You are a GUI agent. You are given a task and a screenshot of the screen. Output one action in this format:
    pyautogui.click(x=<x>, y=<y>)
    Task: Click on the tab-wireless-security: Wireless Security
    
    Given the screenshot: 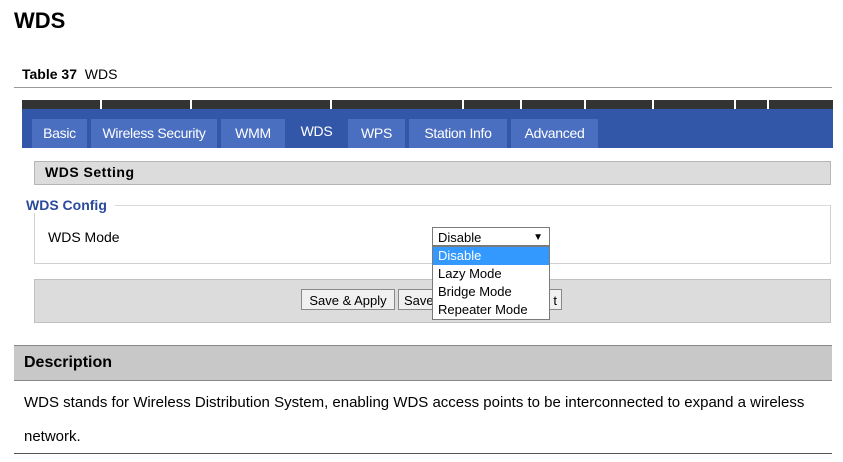 What is the action you would take?
    pyautogui.click(x=154, y=133)
    